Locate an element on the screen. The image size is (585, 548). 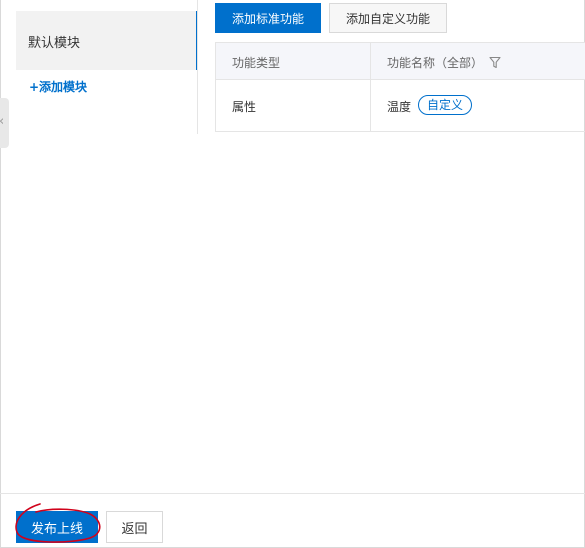
publish-button: 发布上线 is located at coordinates (57, 527).